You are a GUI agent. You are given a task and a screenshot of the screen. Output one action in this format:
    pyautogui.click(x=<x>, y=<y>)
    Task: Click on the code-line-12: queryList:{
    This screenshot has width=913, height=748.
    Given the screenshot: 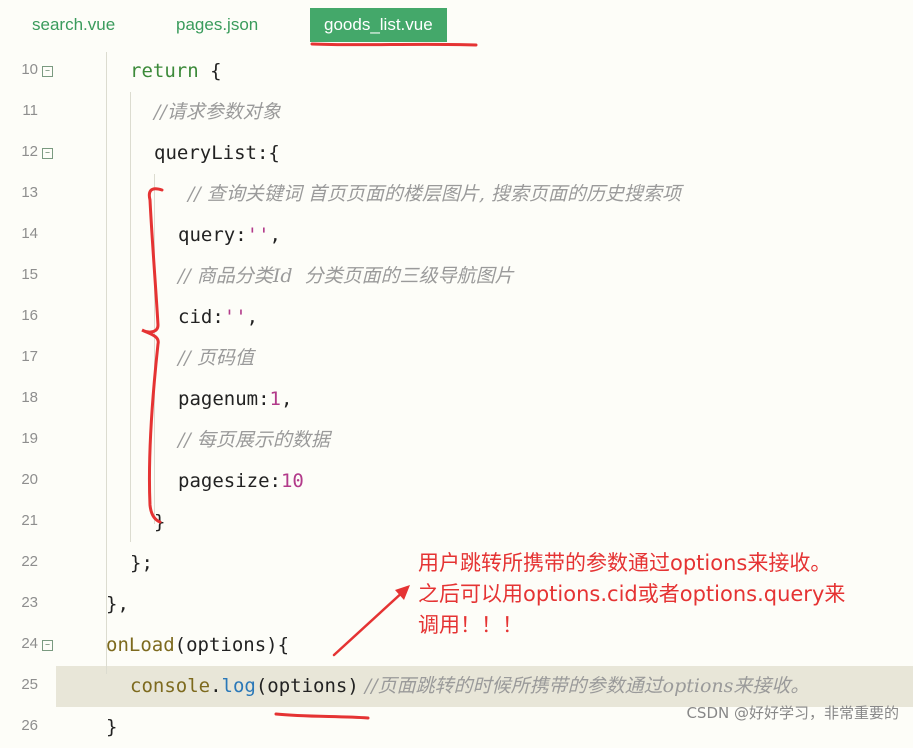 What is the action you would take?
    pyautogui.click(x=217, y=153)
    